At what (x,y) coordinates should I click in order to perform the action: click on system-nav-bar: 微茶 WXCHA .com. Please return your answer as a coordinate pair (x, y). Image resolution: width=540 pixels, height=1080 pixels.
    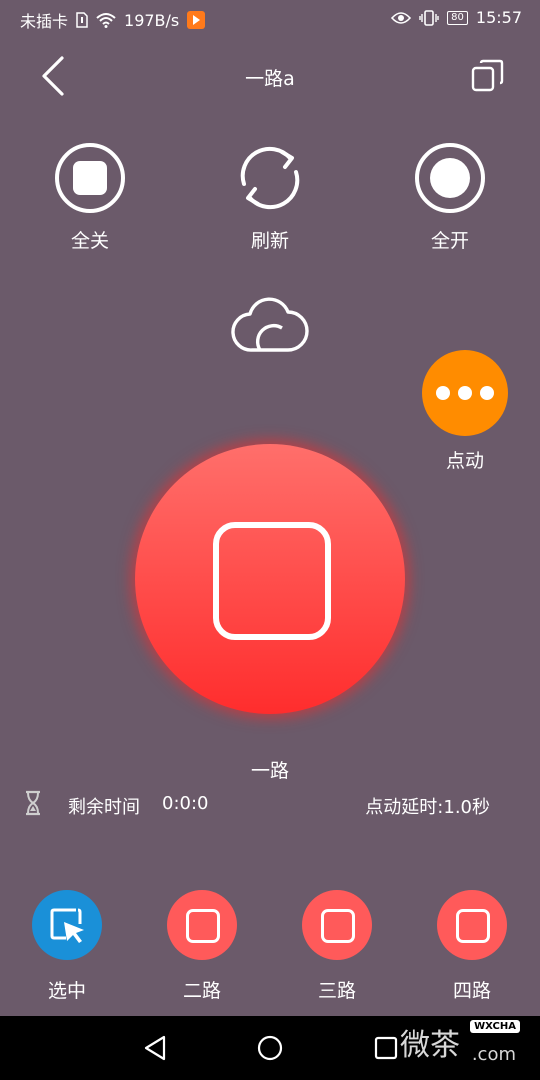
    Looking at the image, I should click on (270, 1048).